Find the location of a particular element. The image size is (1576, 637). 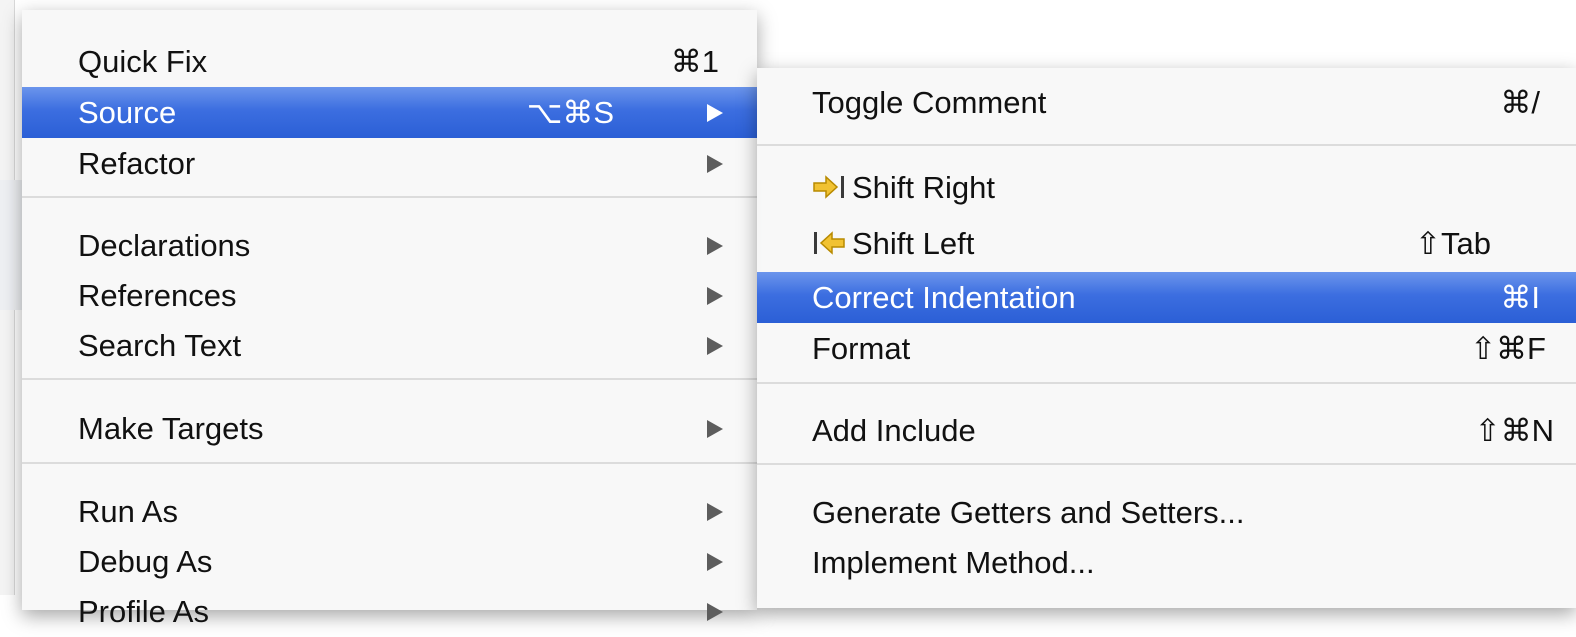

submenu-item-correct-indentation: Correct Indentation ⌘I is located at coordinates (1166, 297).